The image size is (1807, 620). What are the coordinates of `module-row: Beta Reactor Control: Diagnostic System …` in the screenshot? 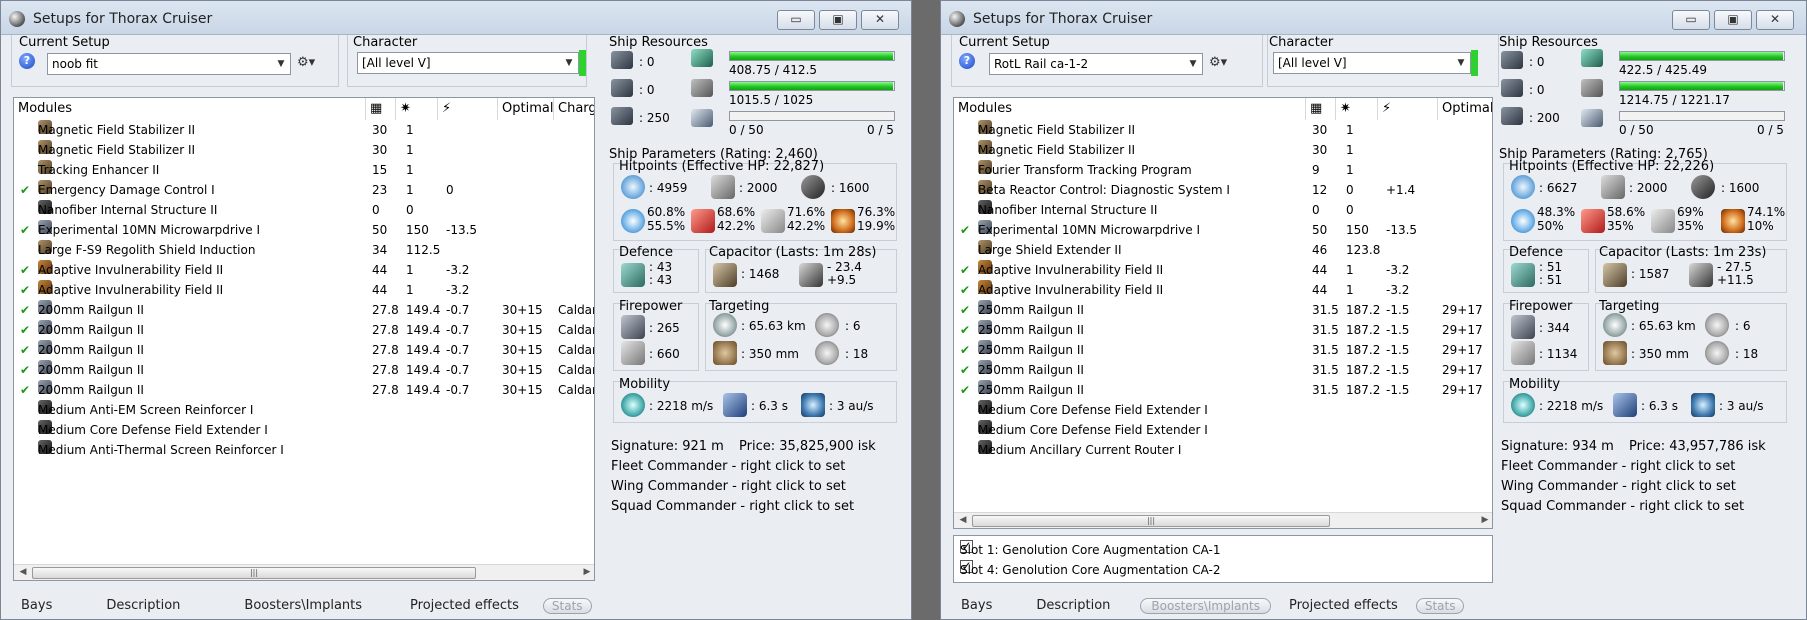 It's located at (1223, 190).